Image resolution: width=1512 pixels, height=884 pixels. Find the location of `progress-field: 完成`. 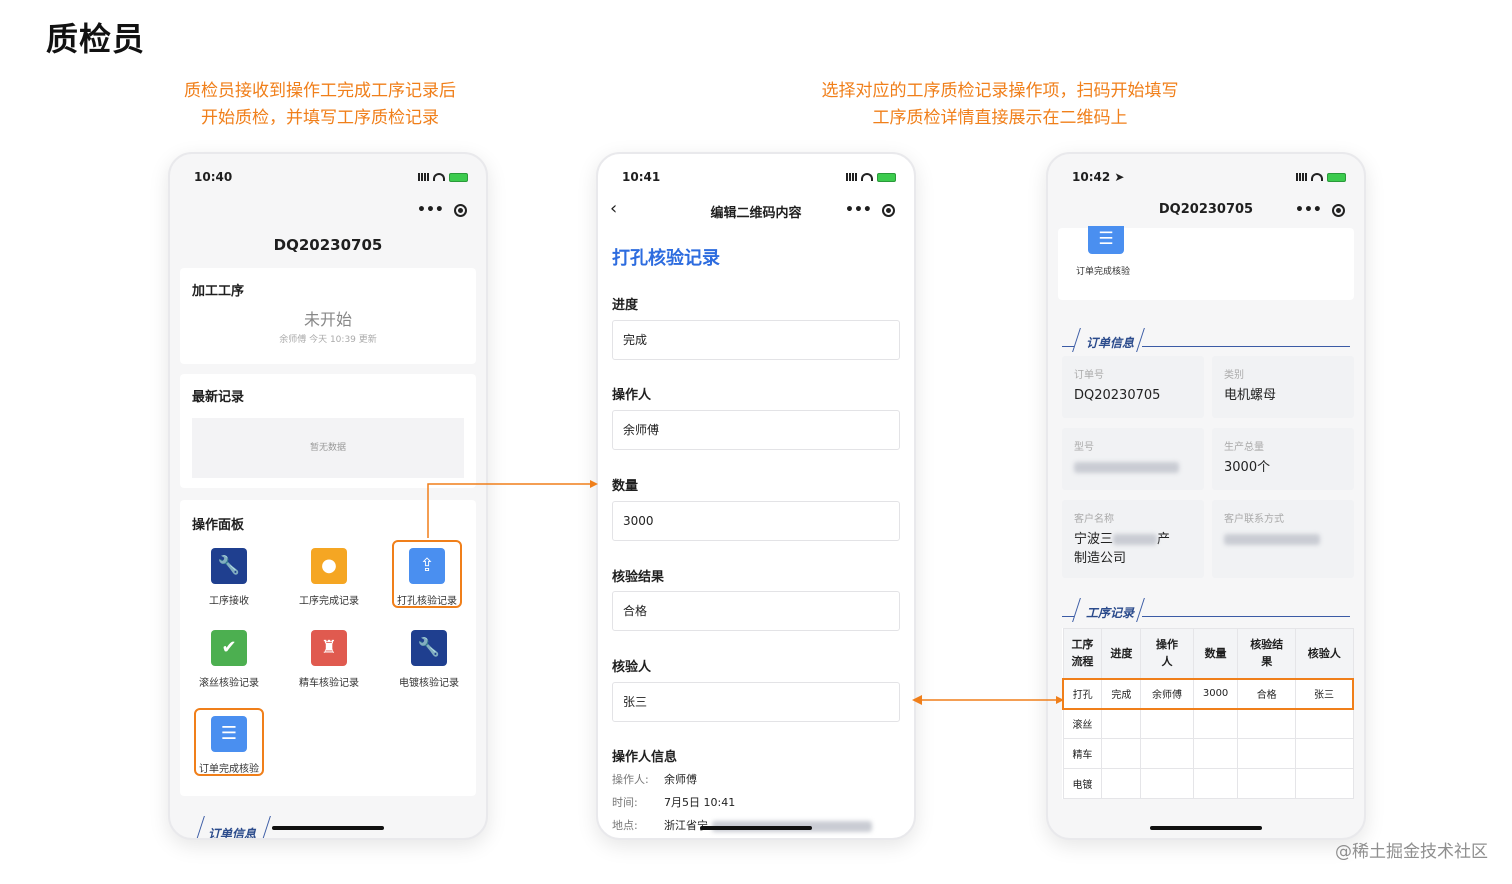

progress-field: 完成 is located at coordinates (756, 340).